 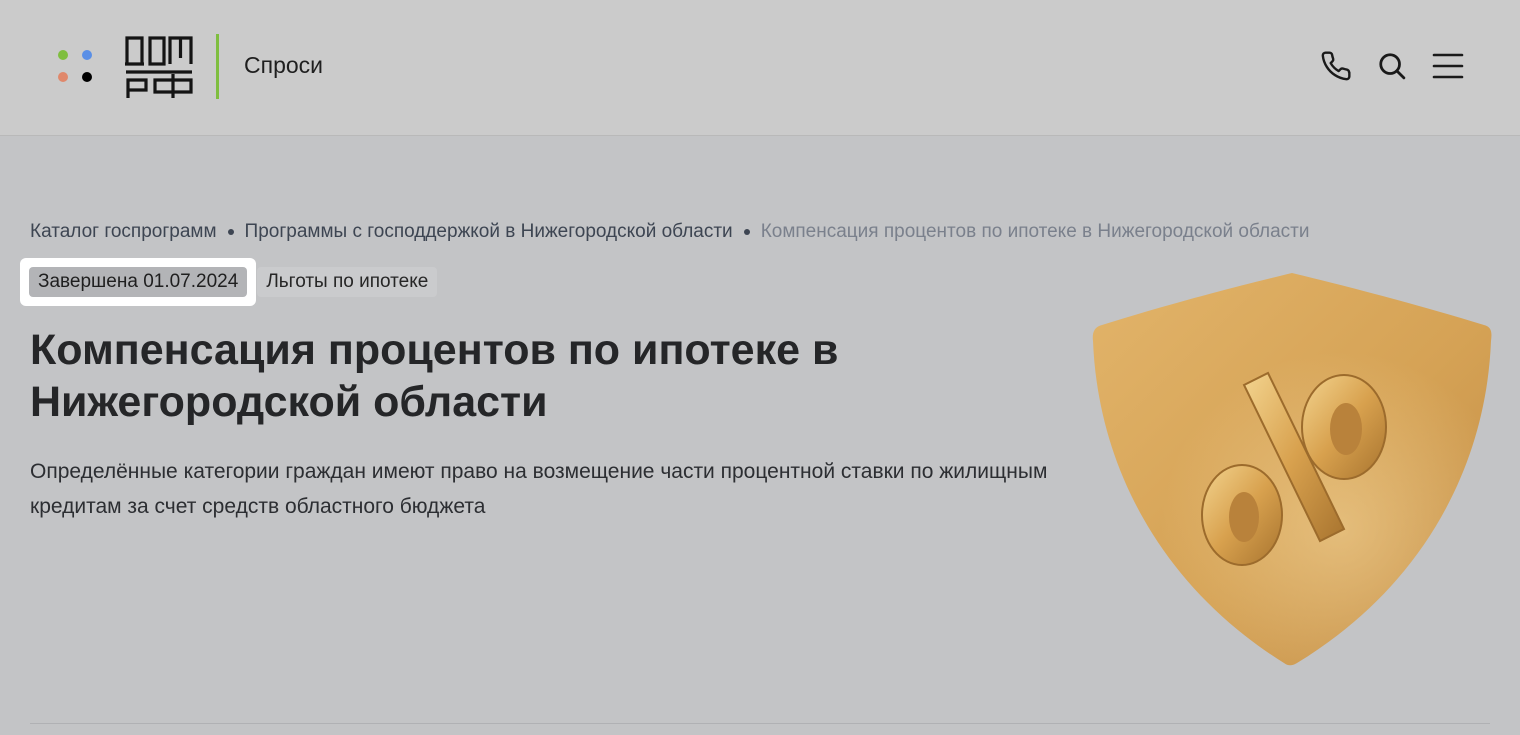 I want to click on phone-icon, so click(x=1336, y=66).